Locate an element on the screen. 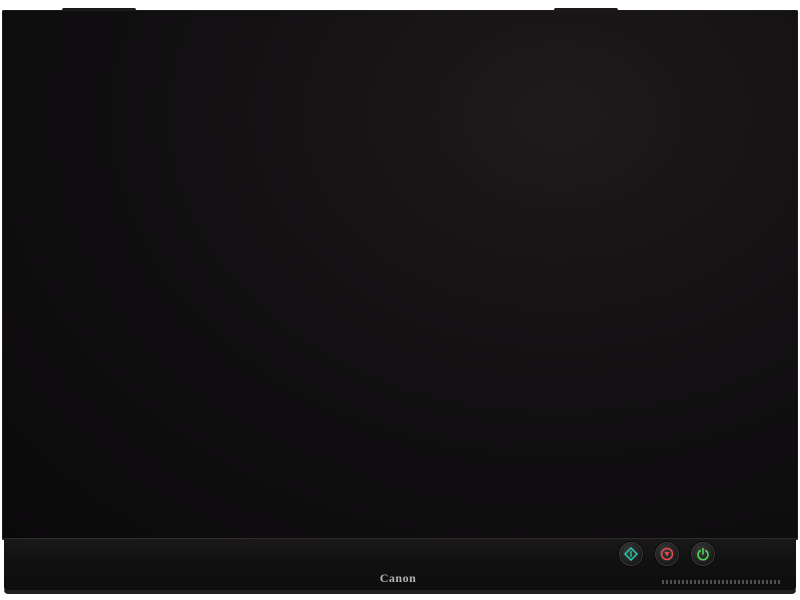  scanner-base-edge is located at coordinates (400, 592).